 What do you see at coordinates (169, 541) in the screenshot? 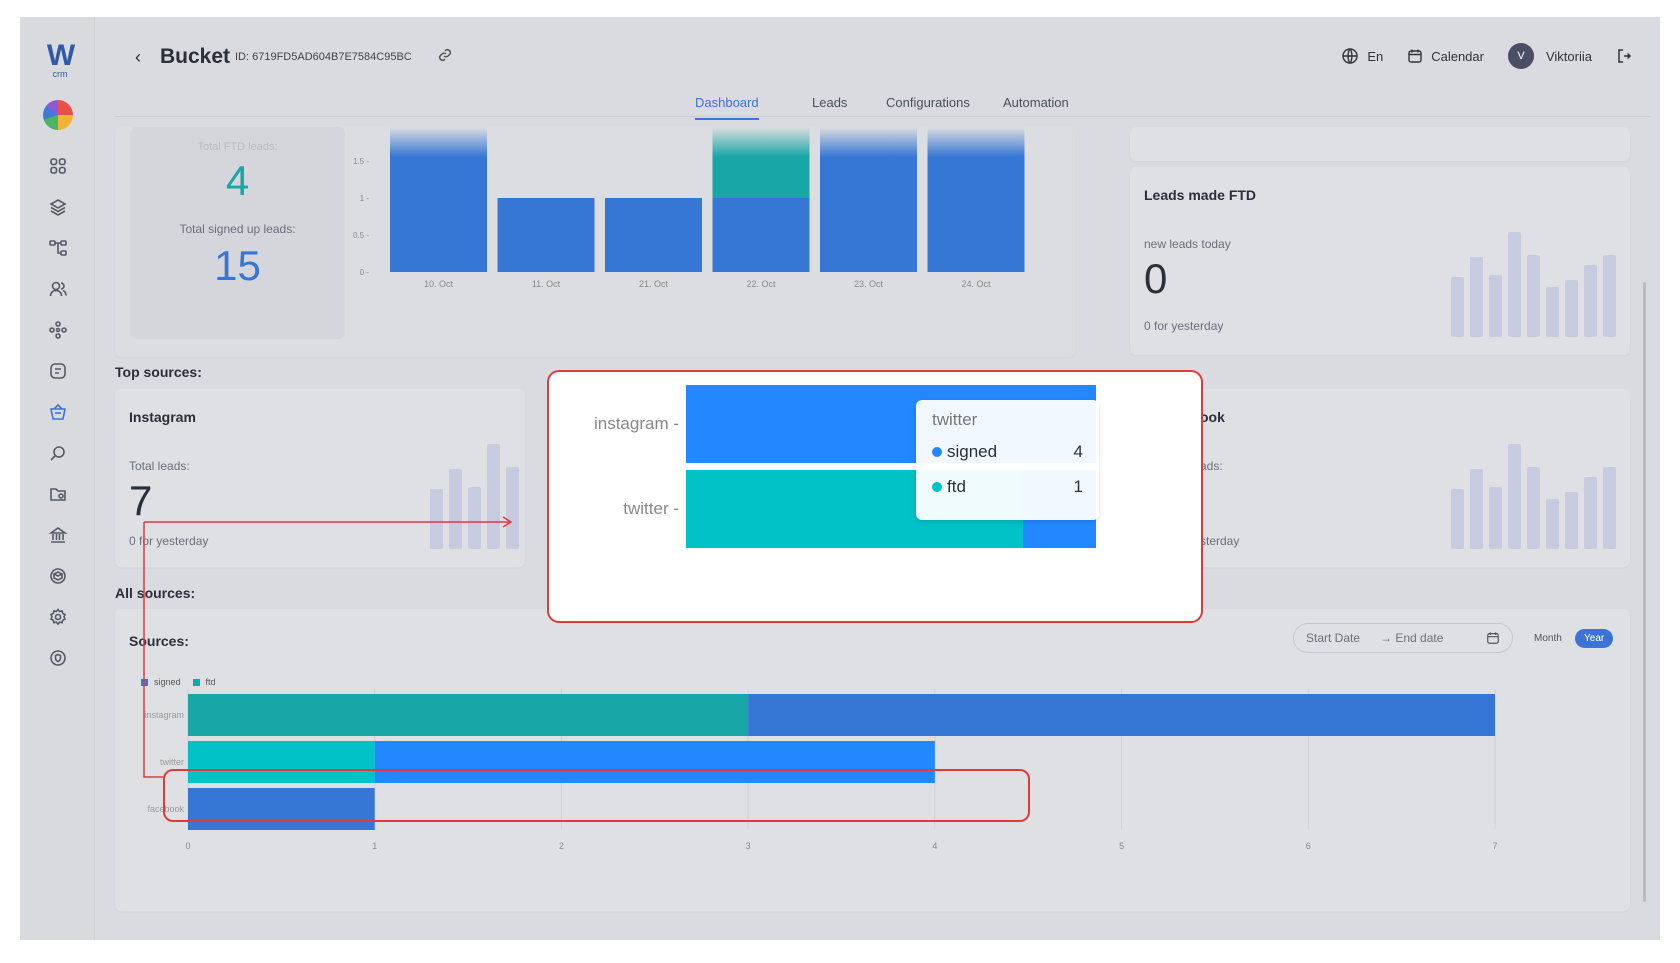
I see `instagram-yesterday: 0 for yesterday` at bounding box center [169, 541].